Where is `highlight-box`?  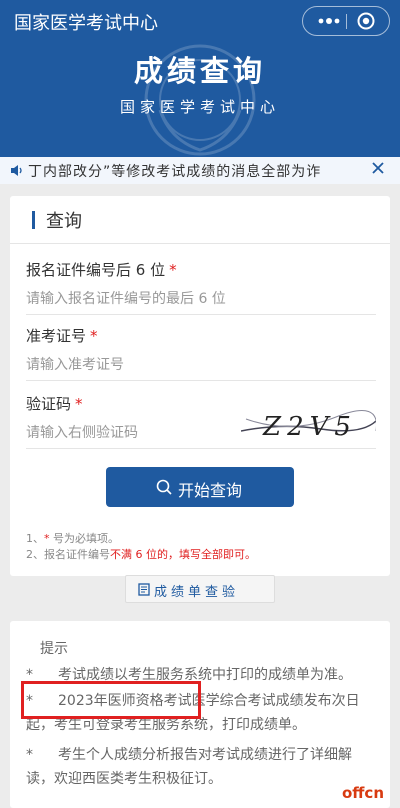 highlight-box is located at coordinates (111, 700).